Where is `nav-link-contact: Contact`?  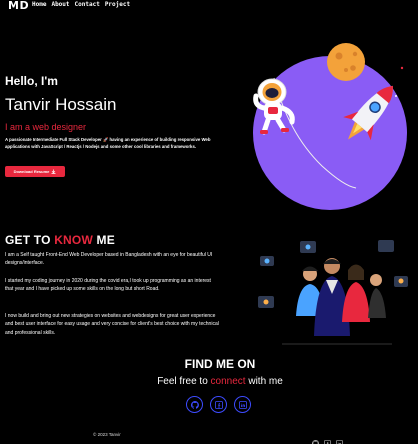 nav-link-contact: Contact is located at coordinates (87, 4).